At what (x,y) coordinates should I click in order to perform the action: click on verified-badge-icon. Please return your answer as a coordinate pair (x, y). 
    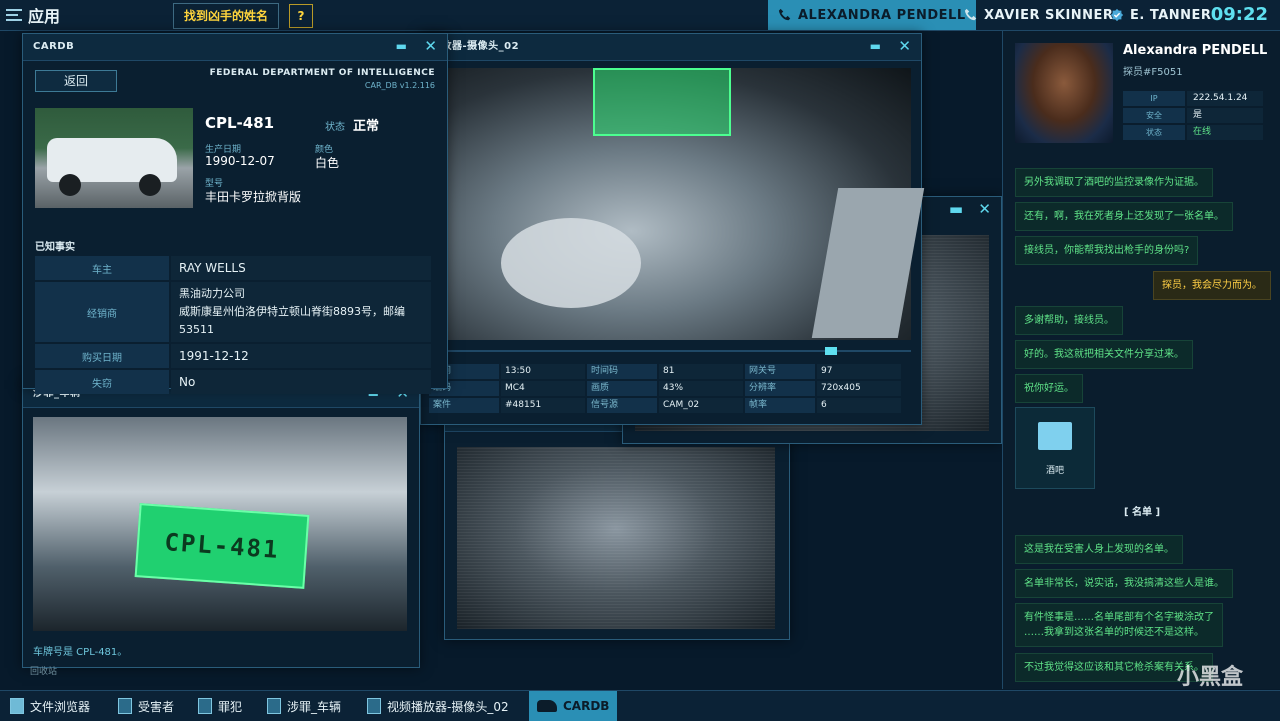
    Looking at the image, I should click on (1117, 15).